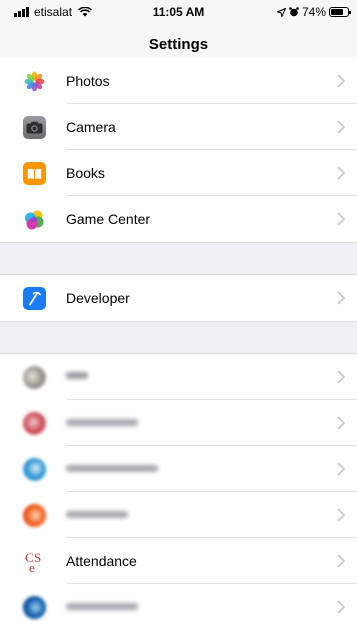 This screenshot has height=628, width=357. Describe the element at coordinates (34, 127) in the screenshot. I see `camera-icon` at that location.